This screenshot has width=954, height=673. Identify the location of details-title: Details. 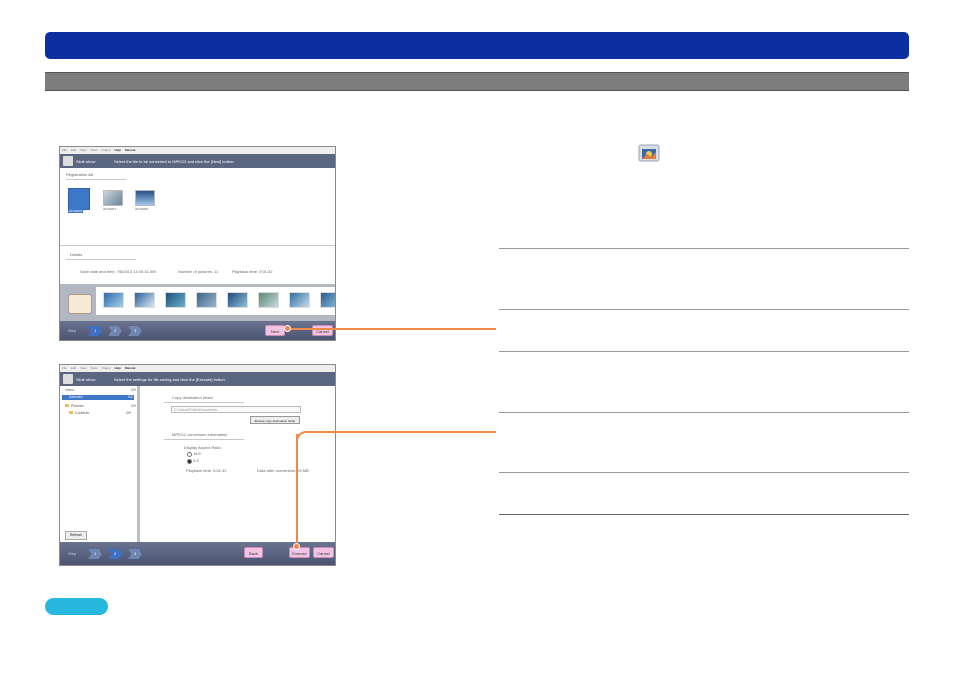
(76, 254).